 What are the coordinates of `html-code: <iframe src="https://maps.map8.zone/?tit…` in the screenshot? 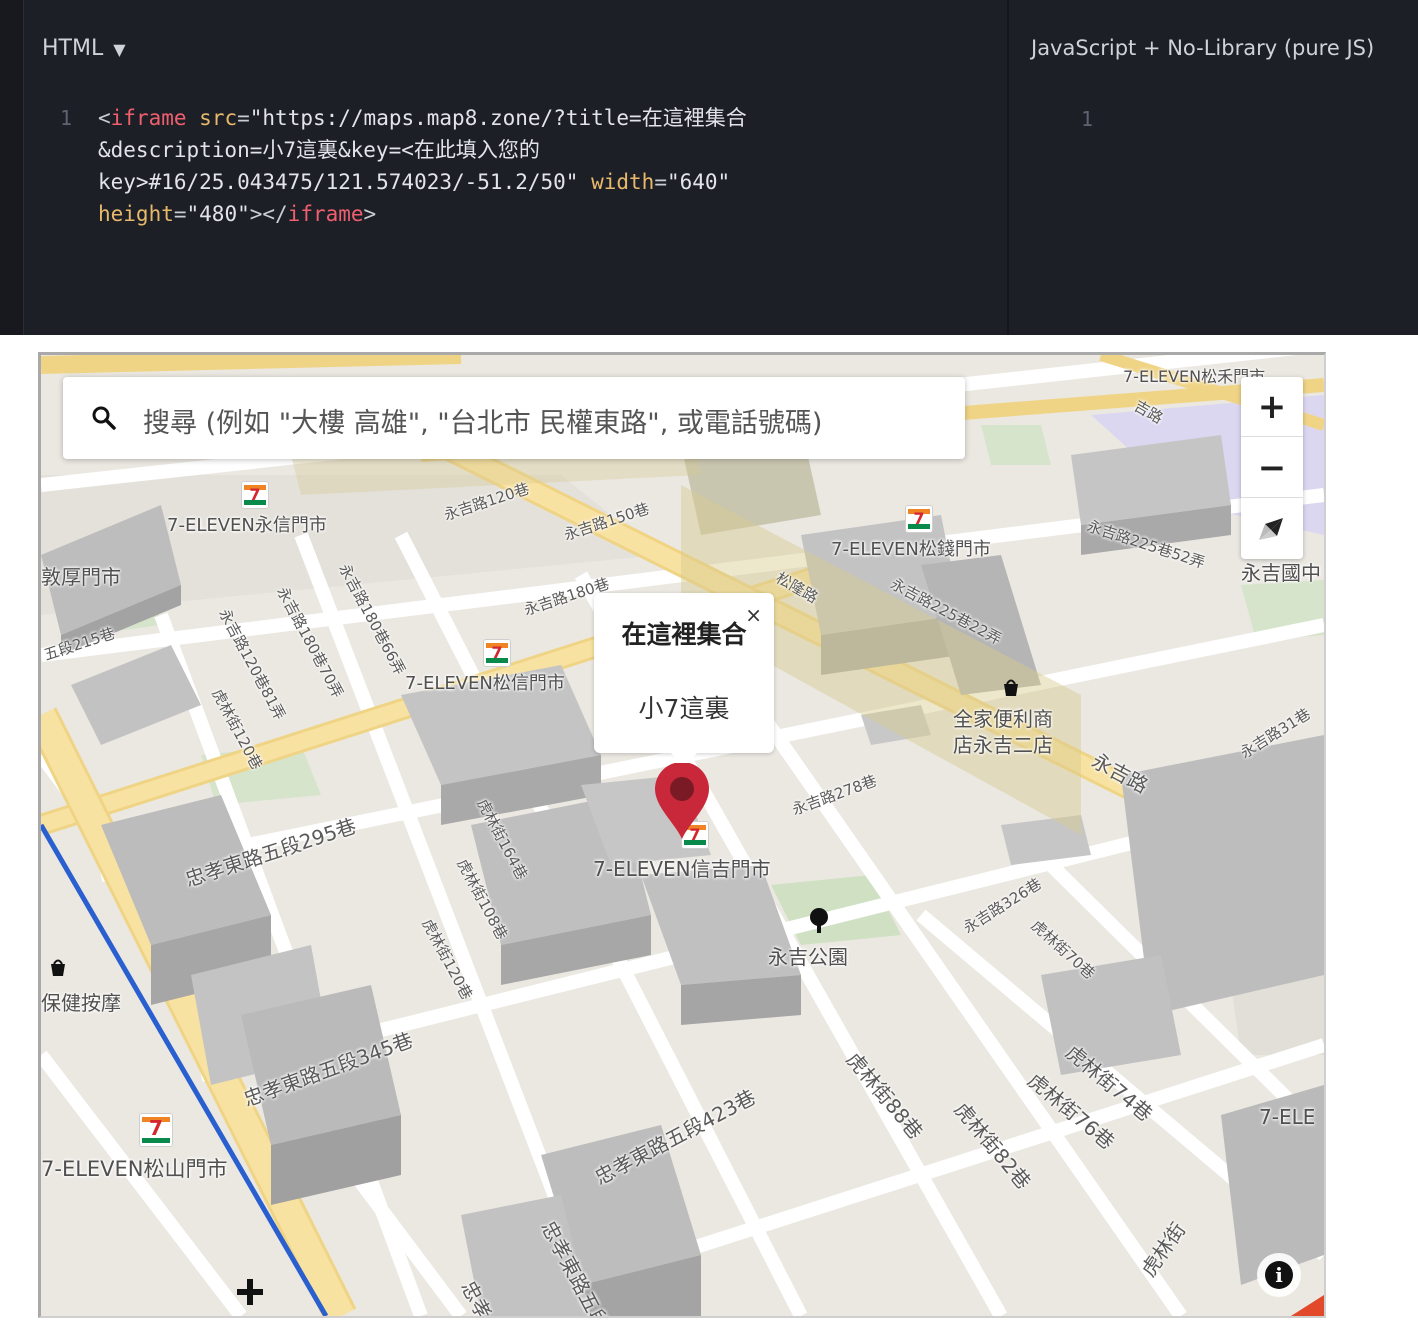 It's located at (483, 166).